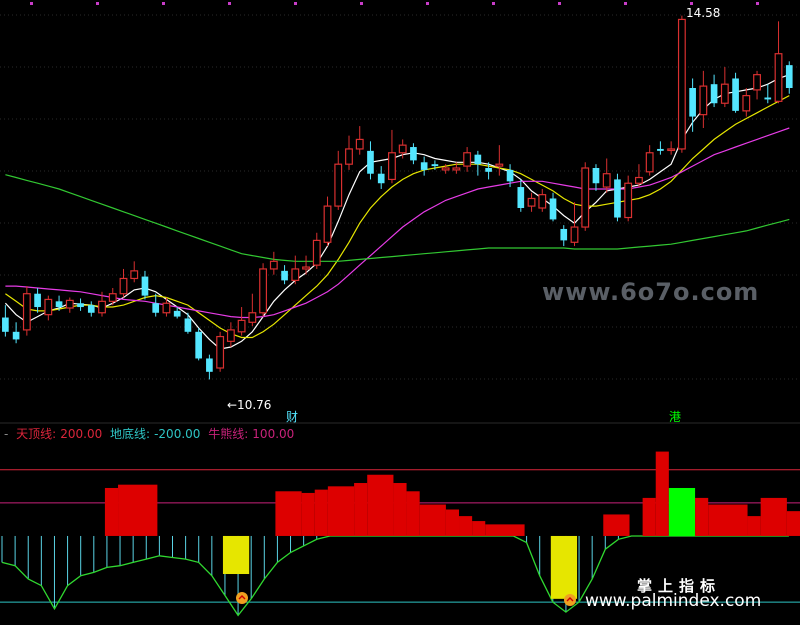  What do you see at coordinates (703, 13) in the screenshot?
I see `high-price-label: 14.58` at bounding box center [703, 13].